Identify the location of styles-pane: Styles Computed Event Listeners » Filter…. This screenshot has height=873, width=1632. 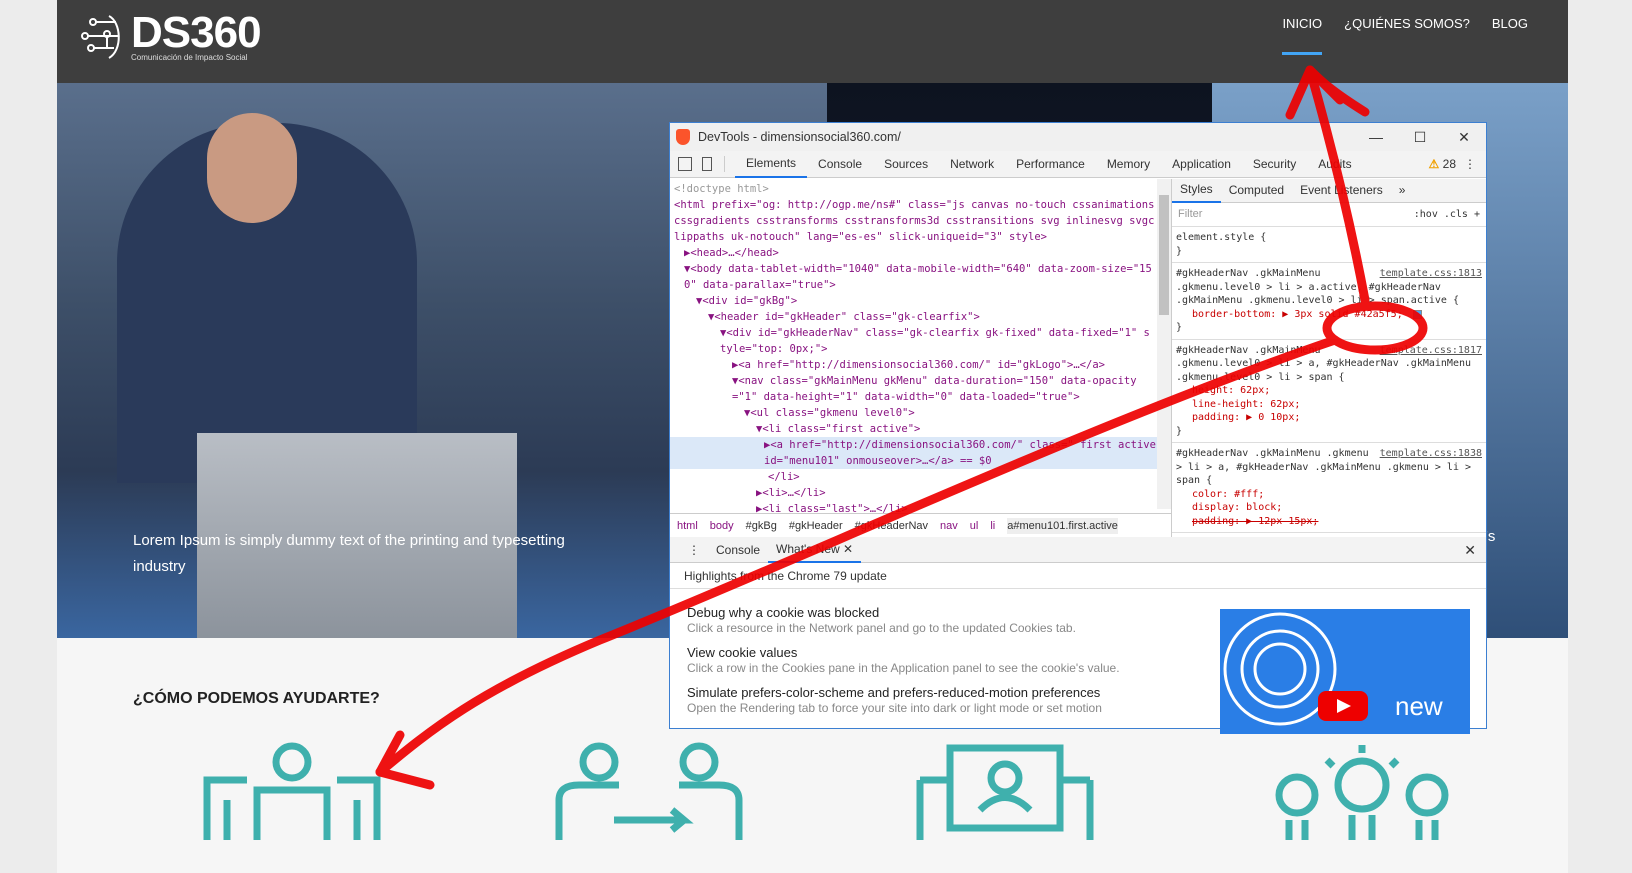
(1329, 358).